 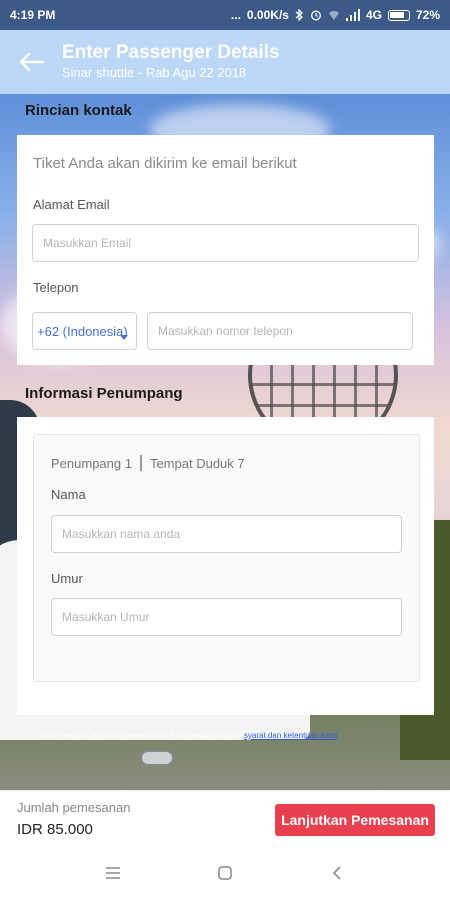 What do you see at coordinates (267, 15) in the screenshot?
I see `network-speed: 0.00K/s` at bounding box center [267, 15].